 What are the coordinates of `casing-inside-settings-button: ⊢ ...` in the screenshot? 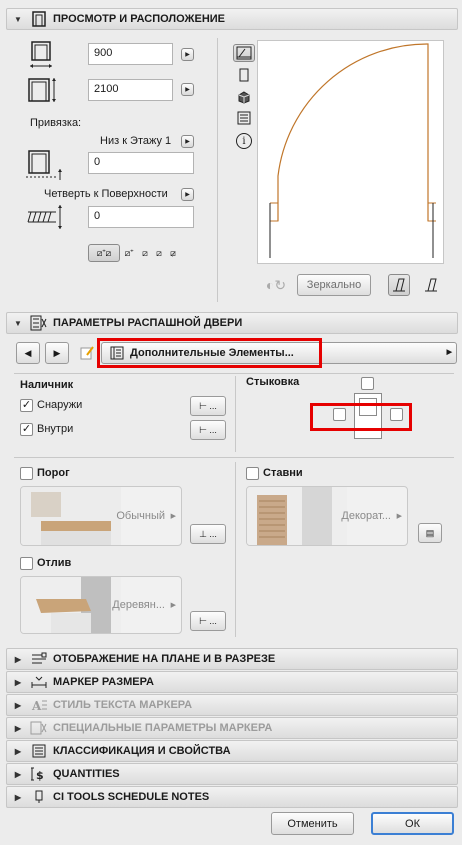 It's located at (208, 430).